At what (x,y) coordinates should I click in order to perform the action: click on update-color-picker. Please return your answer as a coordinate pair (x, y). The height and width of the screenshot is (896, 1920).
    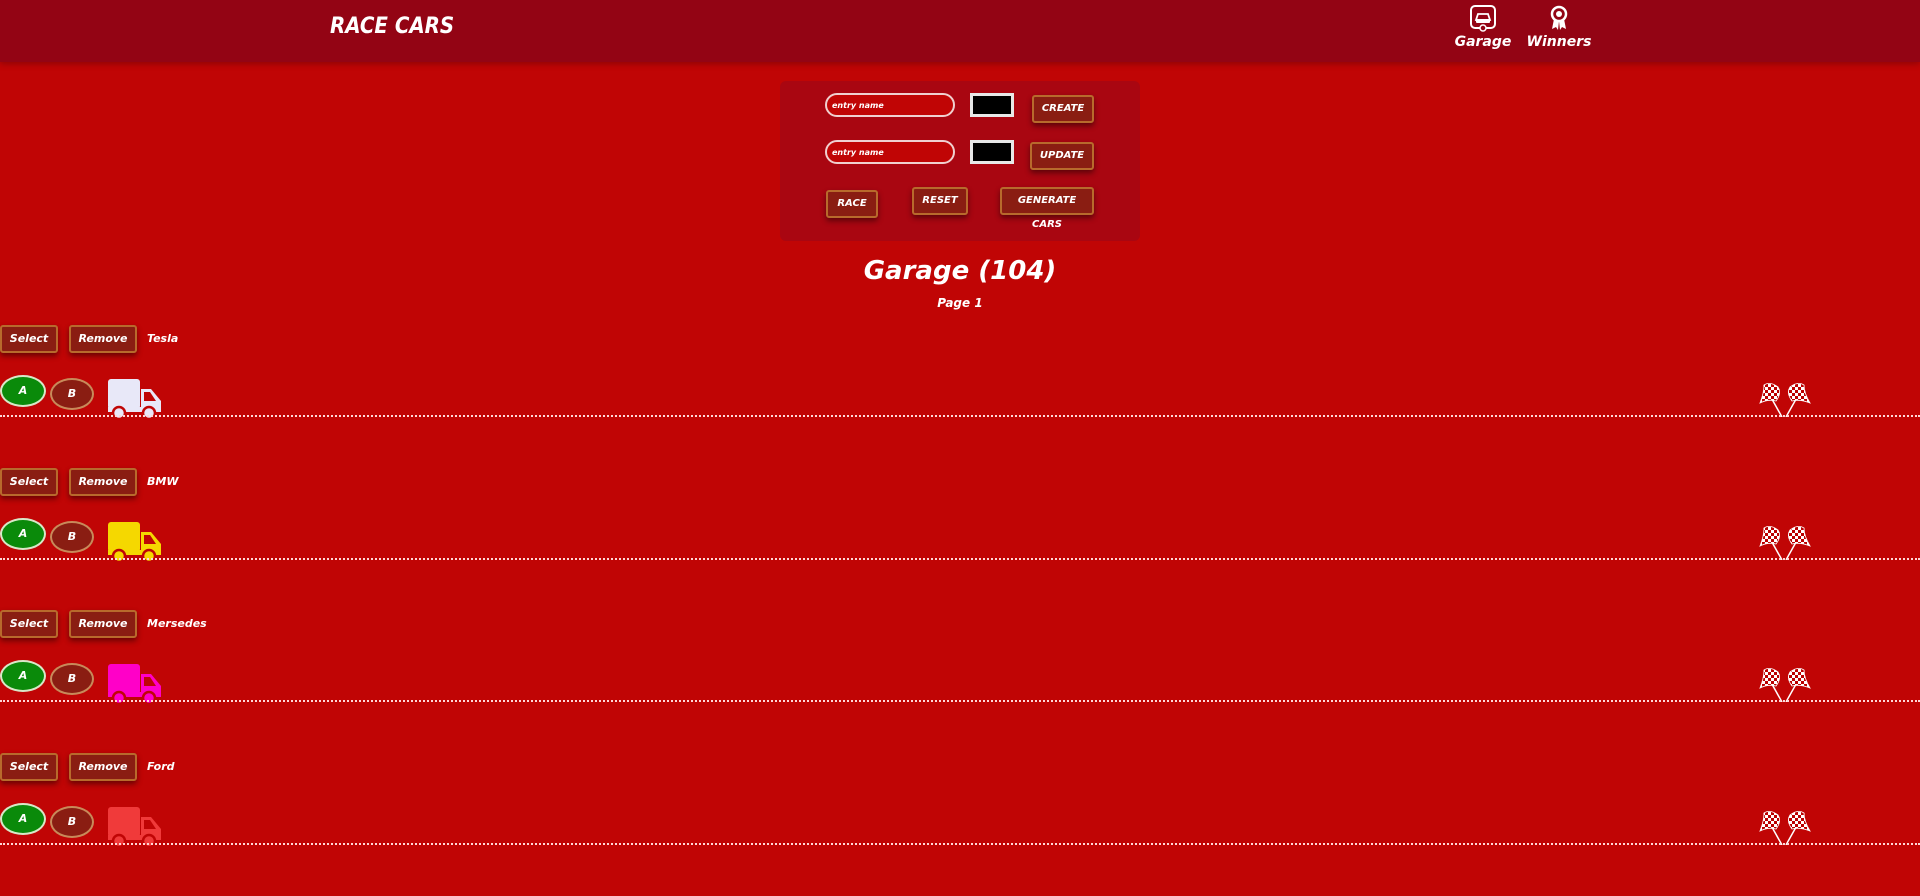
    Looking at the image, I should click on (992, 152).